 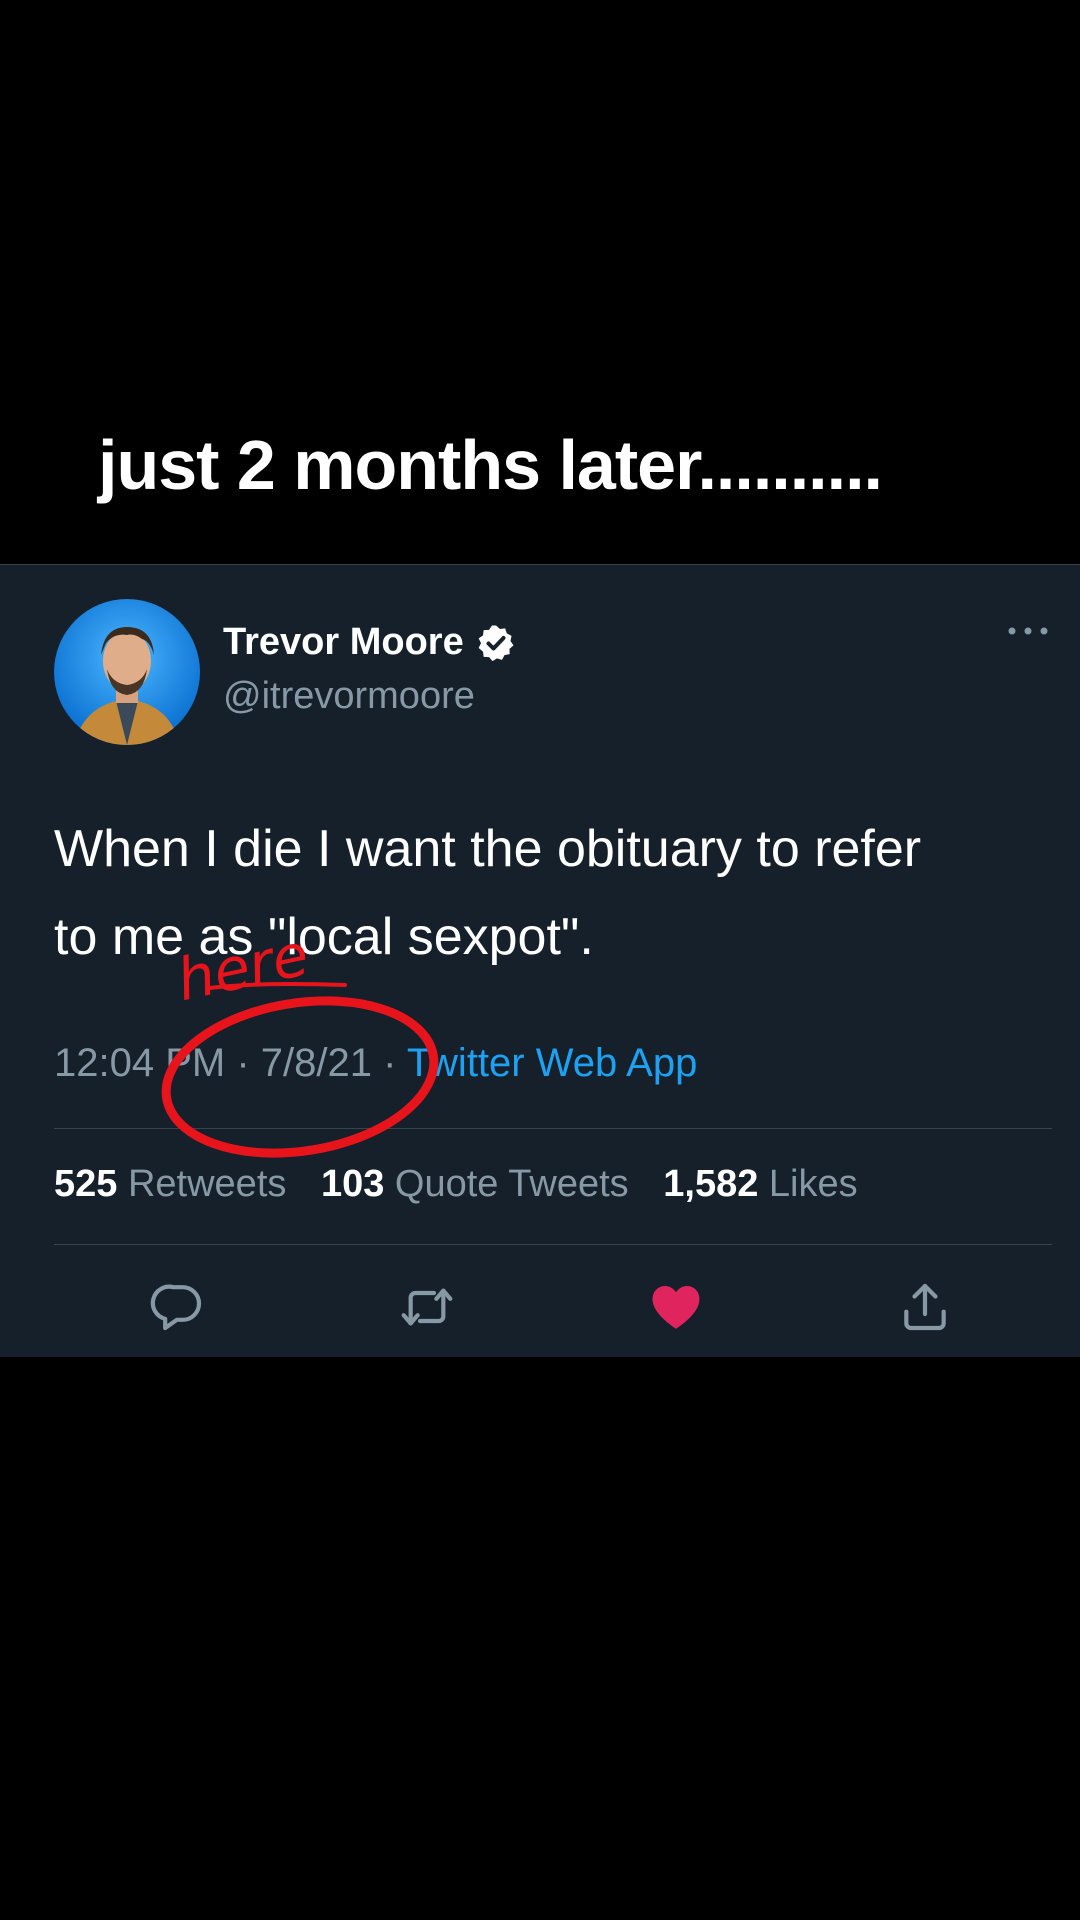 I want to click on author-handle: @itrevormoore, so click(x=349, y=696).